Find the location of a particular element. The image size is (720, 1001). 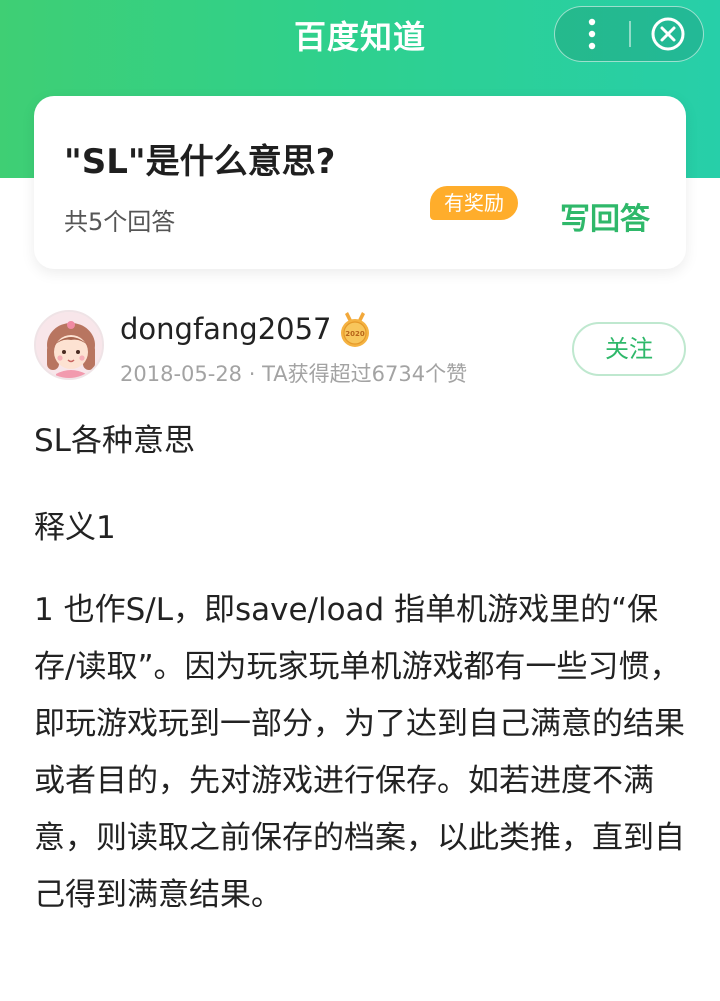

avatar is located at coordinates (69, 345).